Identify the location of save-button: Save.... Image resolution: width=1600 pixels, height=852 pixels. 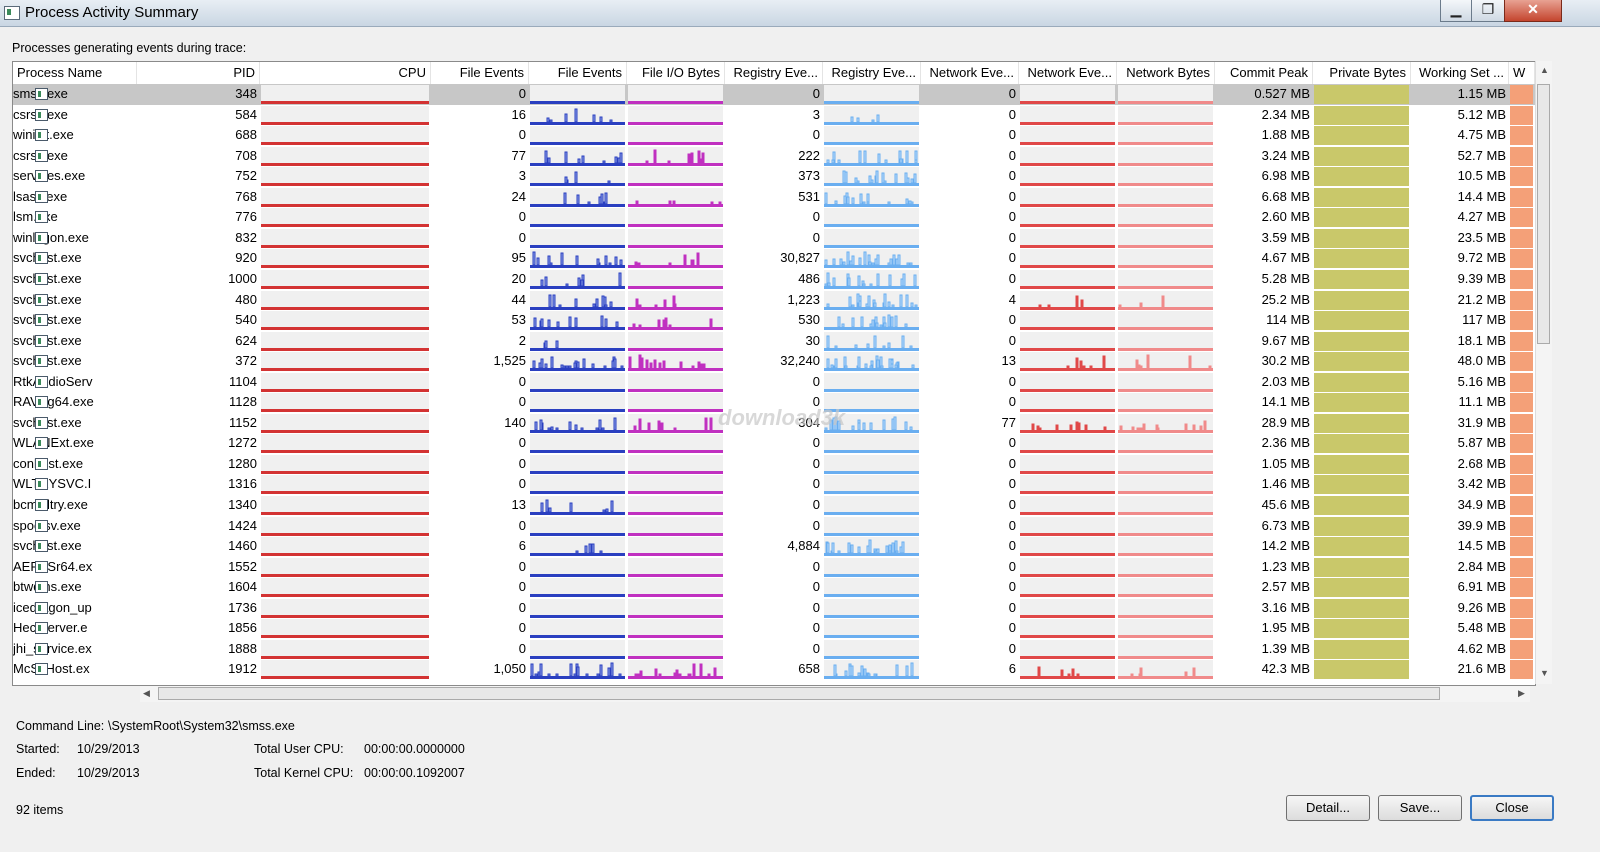
(1420, 808).